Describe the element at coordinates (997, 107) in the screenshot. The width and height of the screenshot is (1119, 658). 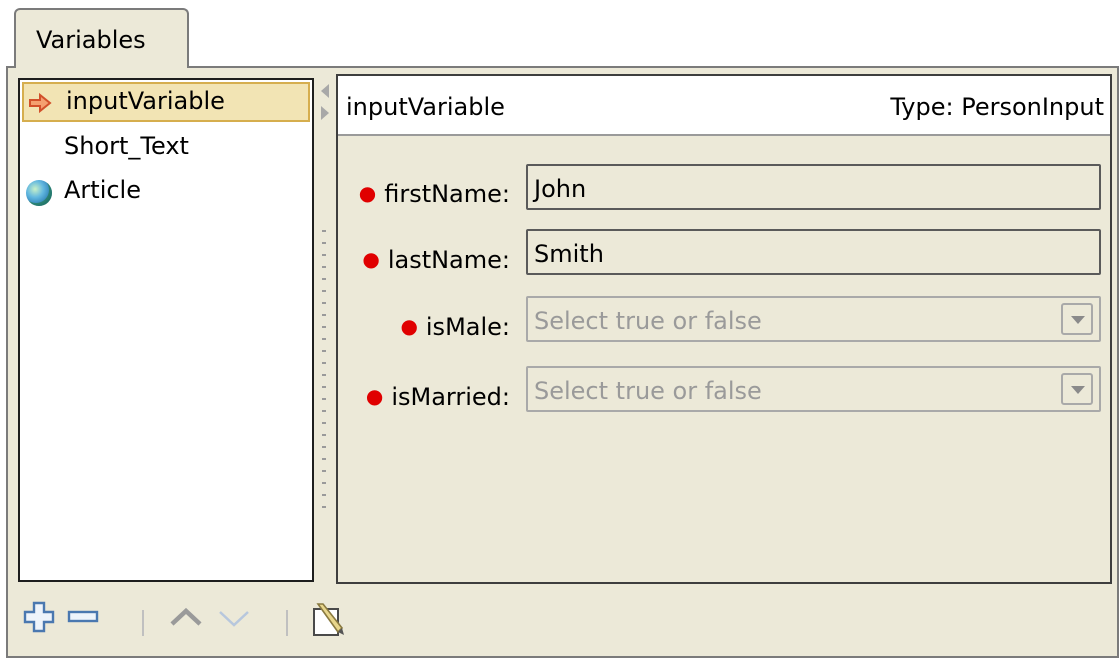
I see `variable-type: Type: PersonInput` at that location.